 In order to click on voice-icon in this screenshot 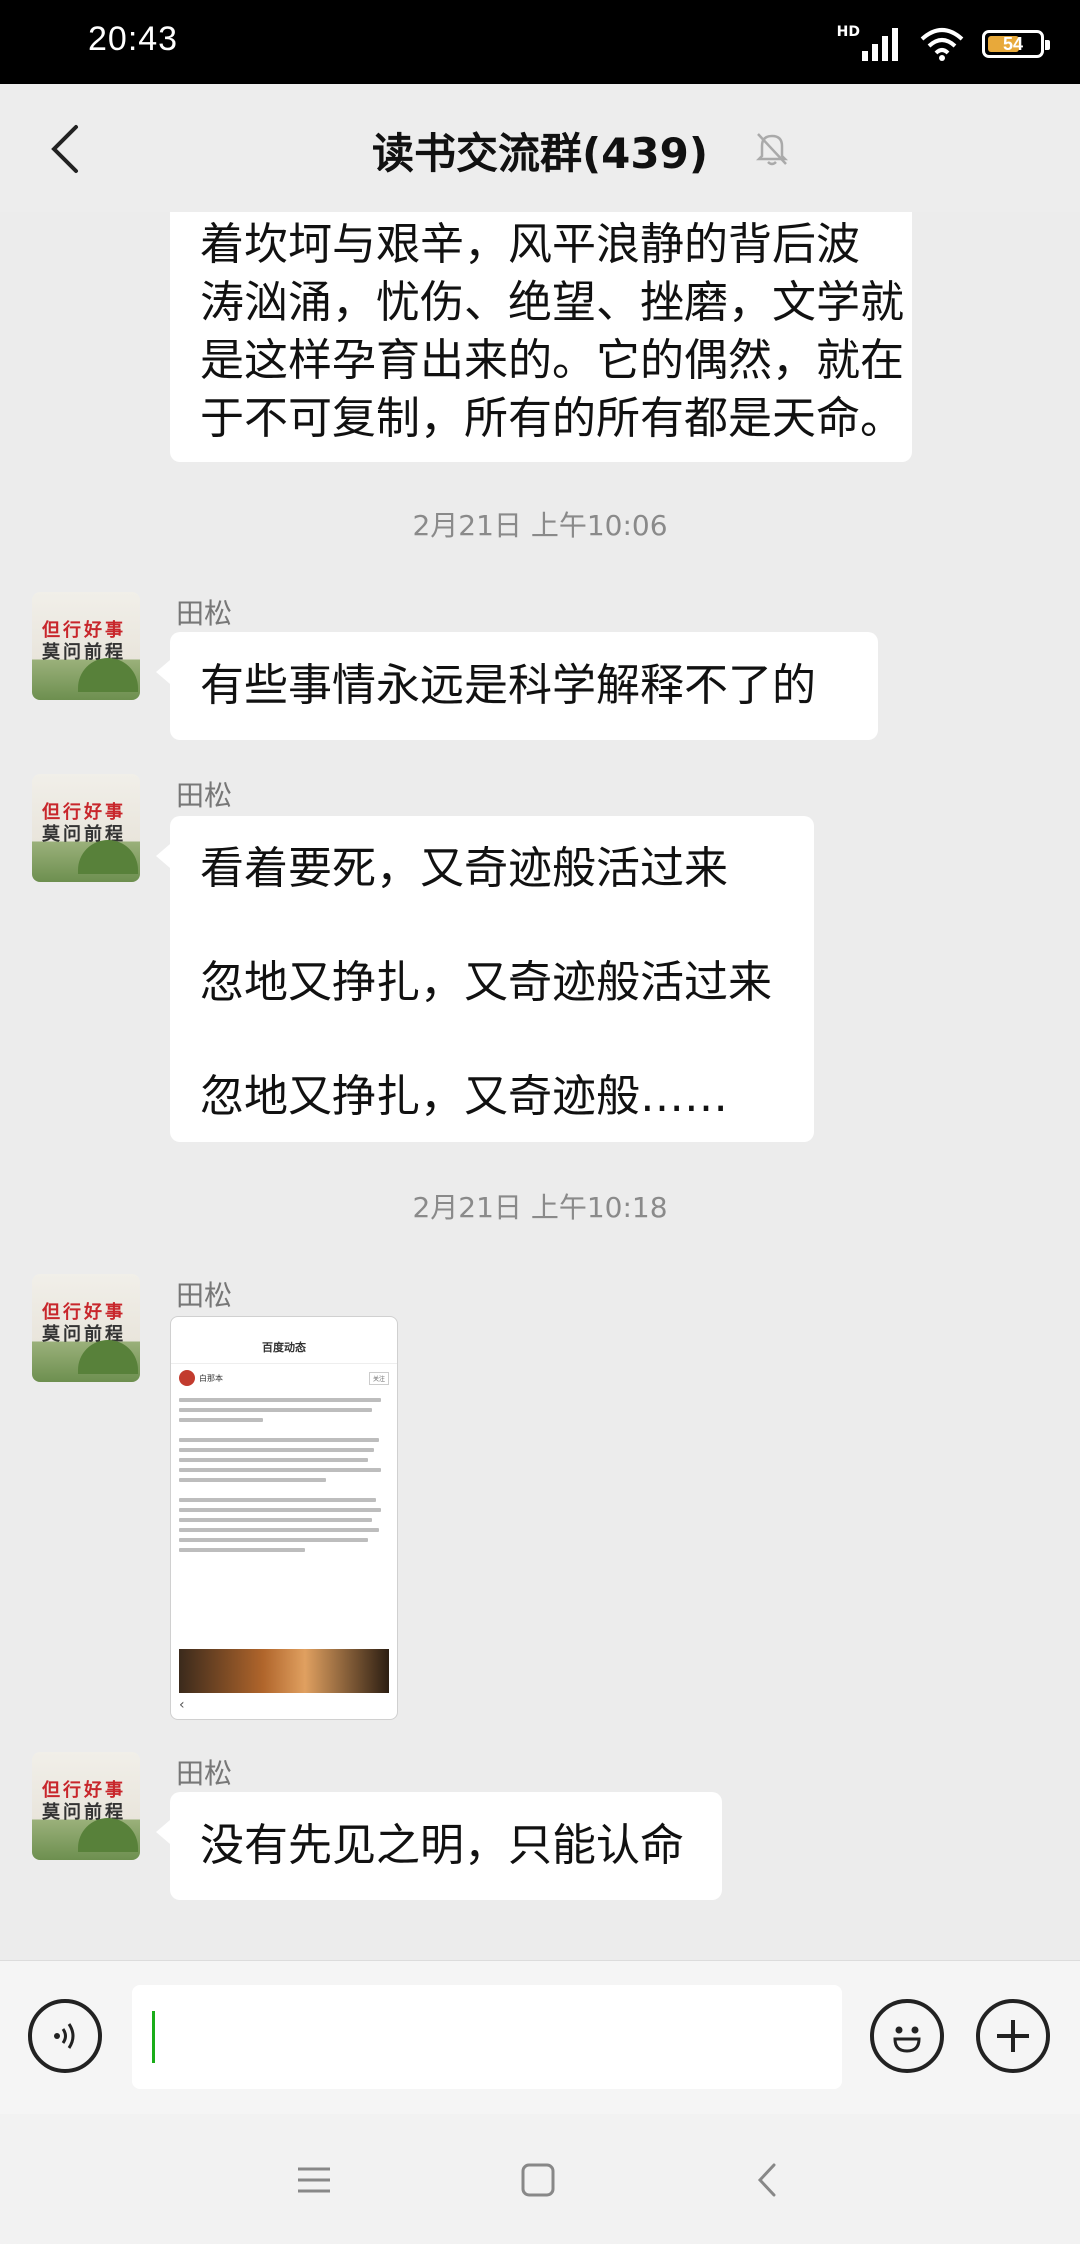, I will do `click(64, 2036)`.